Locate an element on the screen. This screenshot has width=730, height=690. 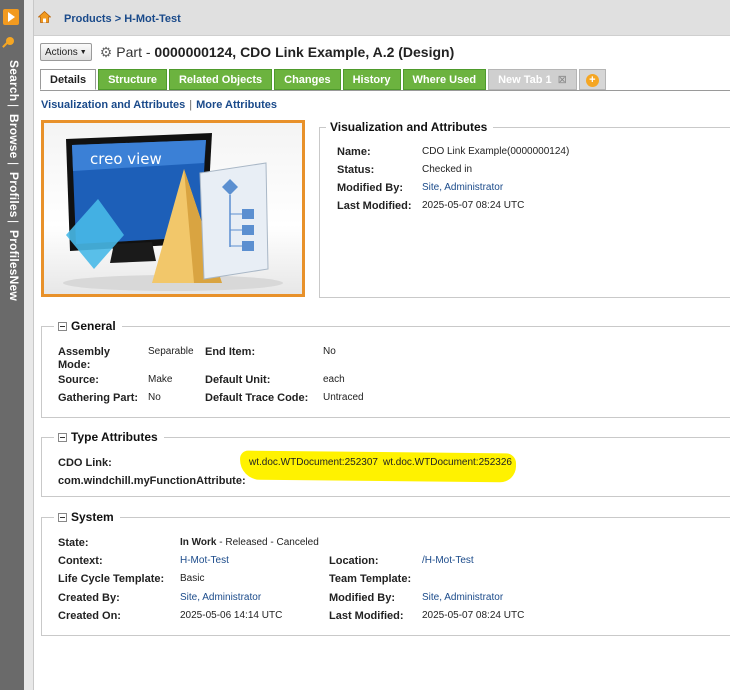
tab-related-objects: Related Objects is located at coordinates (220, 79).